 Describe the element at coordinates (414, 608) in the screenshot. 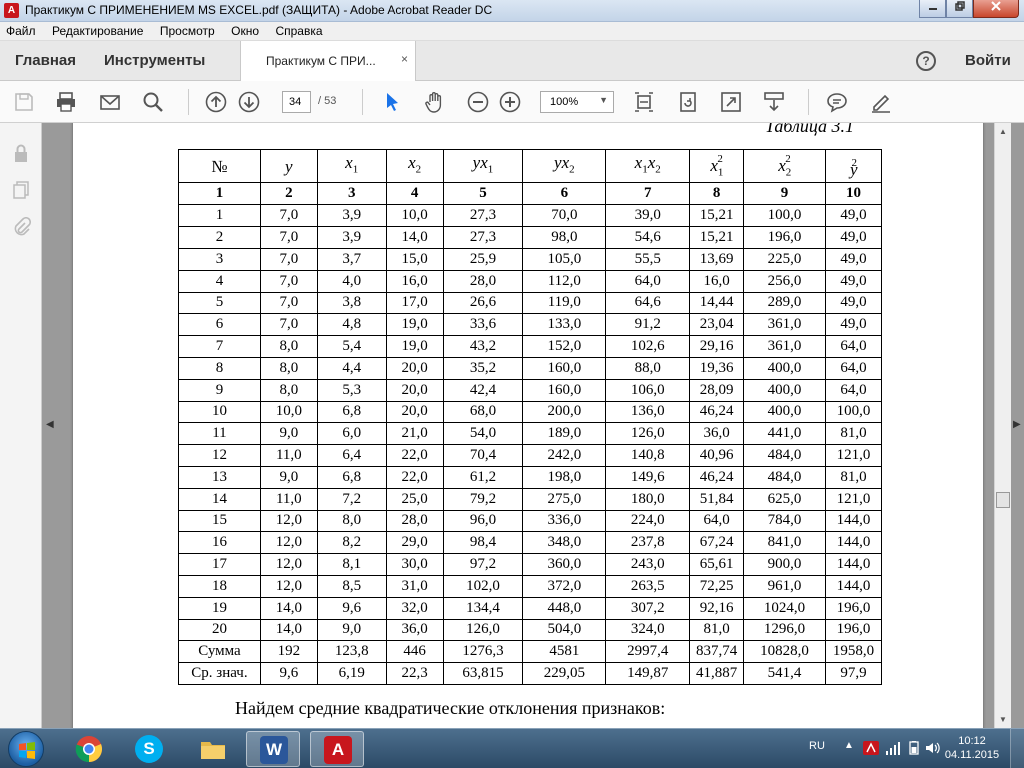

I see `table-cell: 32,0` at that location.